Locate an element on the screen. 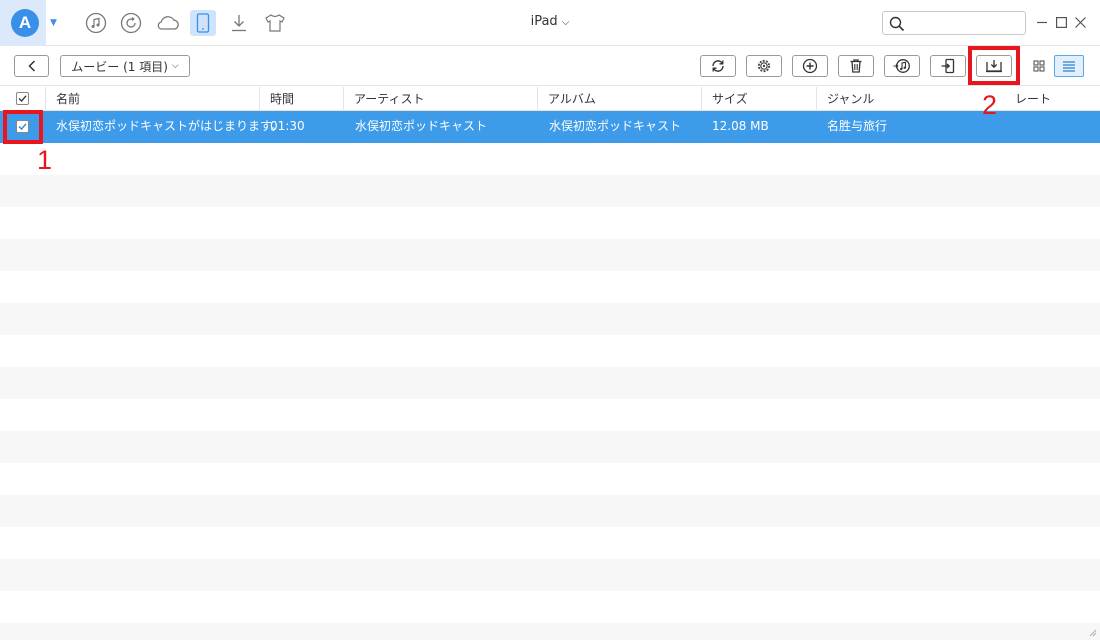 This screenshot has width=1100, height=640. cell-size: 12.08 MB is located at coordinates (740, 126).